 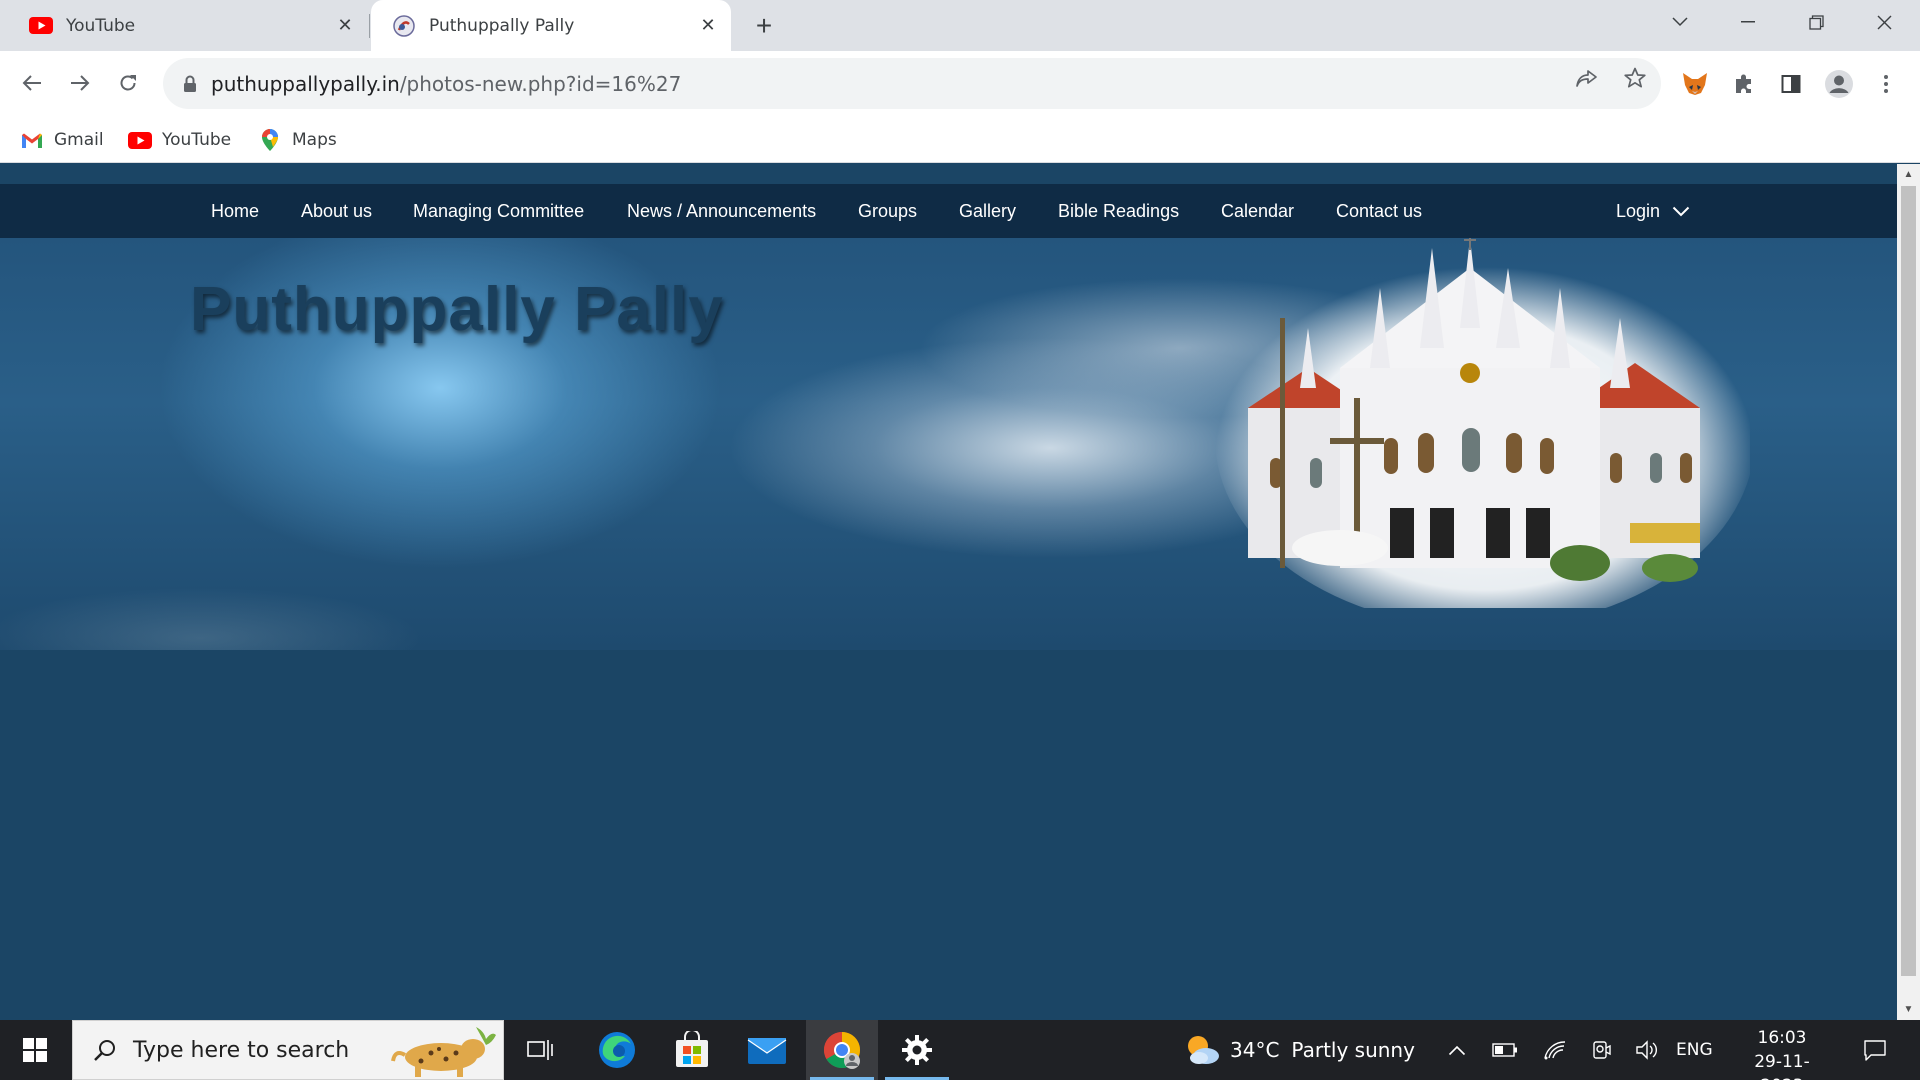 What do you see at coordinates (721, 211) in the screenshot?
I see `nav-news-announcements: News / Announcements` at bounding box center [721, 211].